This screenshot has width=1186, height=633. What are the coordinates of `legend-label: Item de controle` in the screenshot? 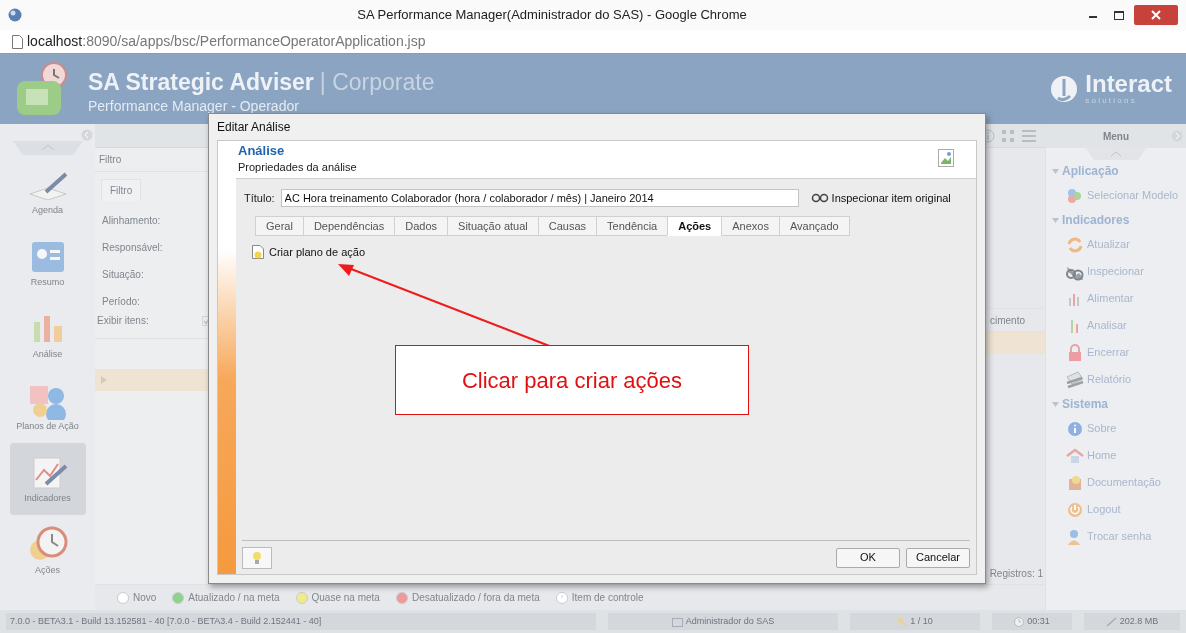 It's located at (607, 598).